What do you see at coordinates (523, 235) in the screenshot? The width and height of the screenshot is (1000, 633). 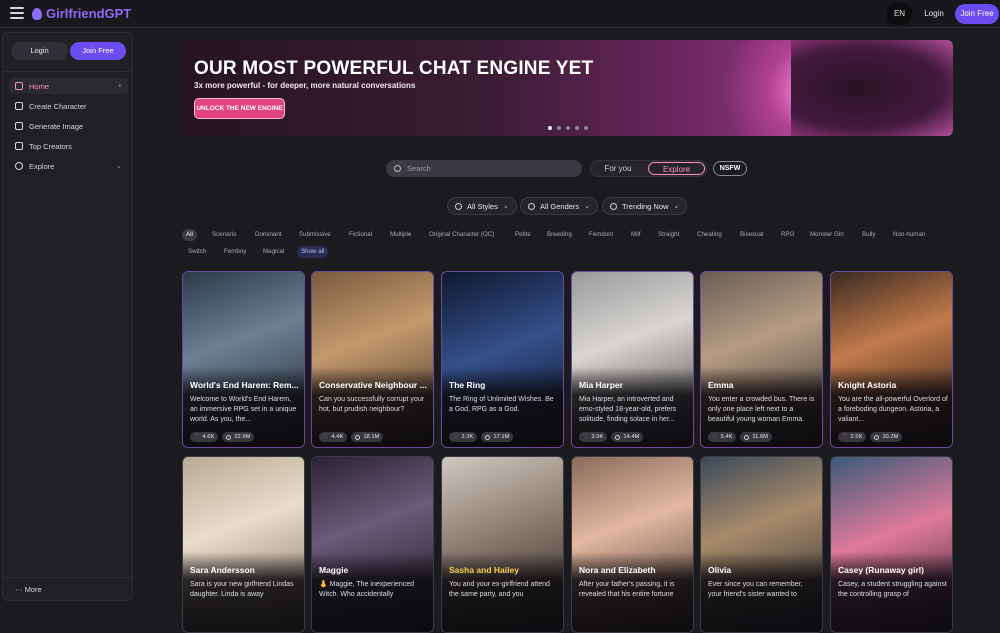 I see `tag-petite: Petite` at bounding box center [523, 235].